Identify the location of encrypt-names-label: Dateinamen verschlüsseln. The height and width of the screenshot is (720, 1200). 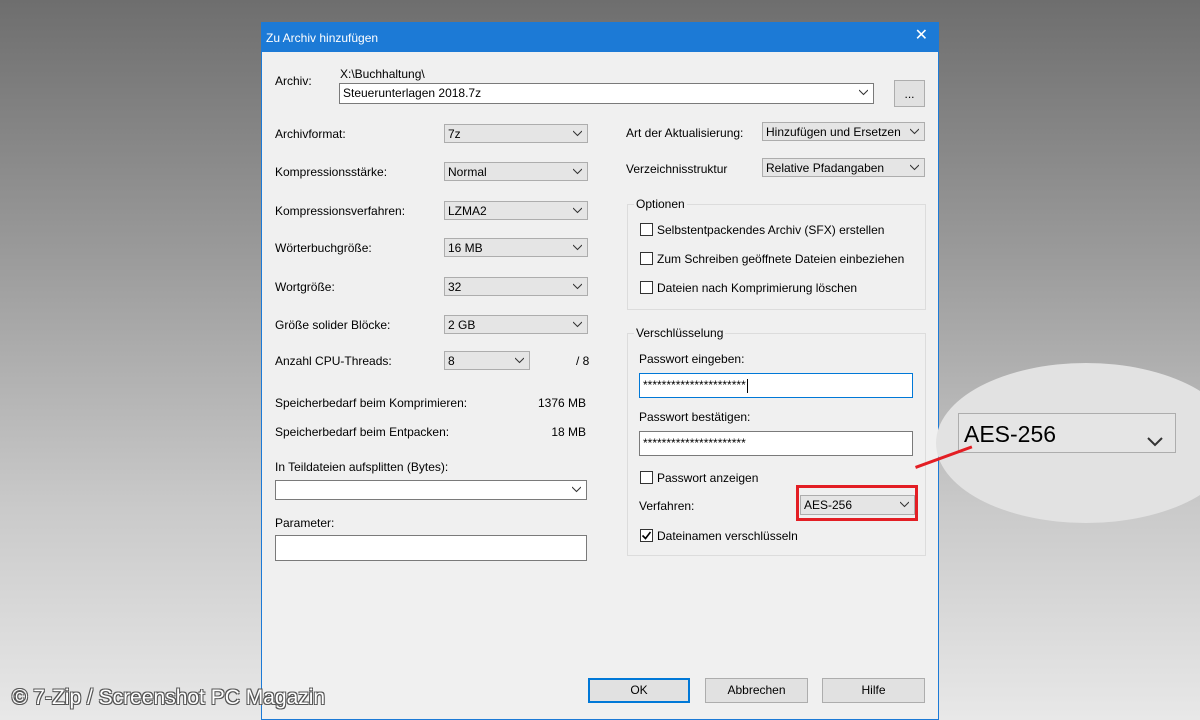
(727, 536).